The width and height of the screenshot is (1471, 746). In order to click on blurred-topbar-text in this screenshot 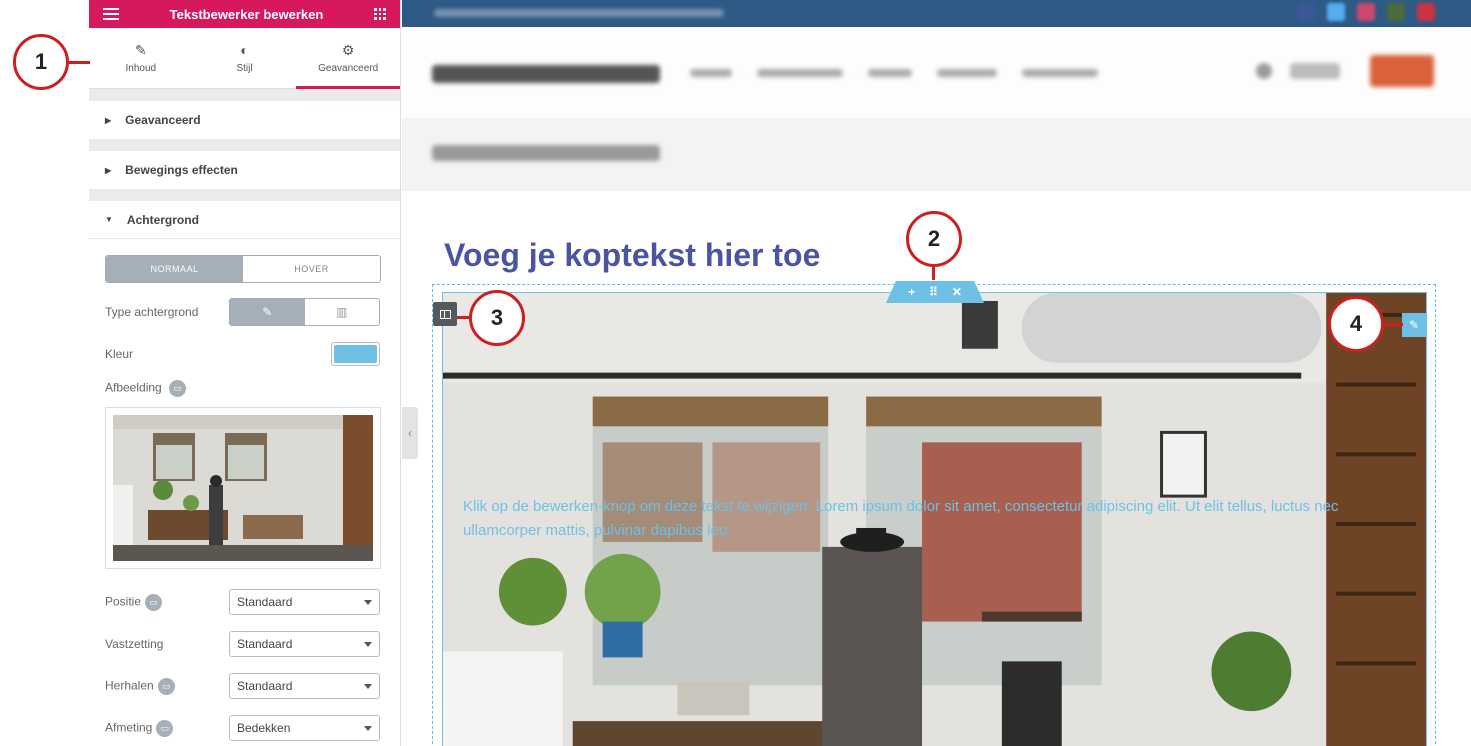, I will do `click(579, 13)`.